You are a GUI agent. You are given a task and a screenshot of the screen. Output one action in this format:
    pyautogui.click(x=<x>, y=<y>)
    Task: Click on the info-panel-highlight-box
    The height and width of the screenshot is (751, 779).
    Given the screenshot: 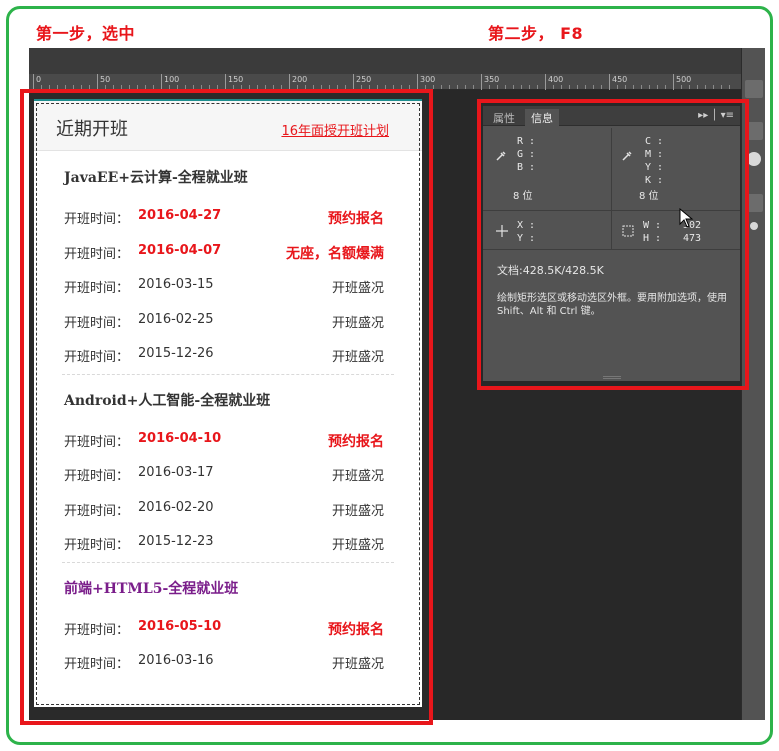 What is the action you would take?
    pyautogui.click(x=613, y=244)
    